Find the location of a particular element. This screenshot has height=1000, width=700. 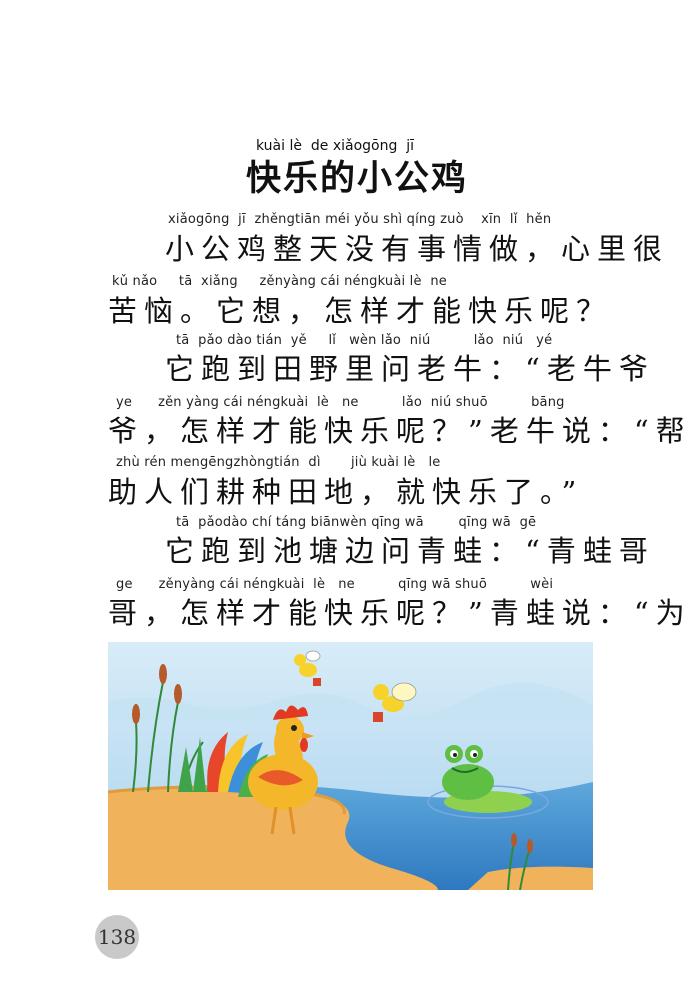

lesson-title: 快乐的小公鸡 is located at coordinates (357, 179).